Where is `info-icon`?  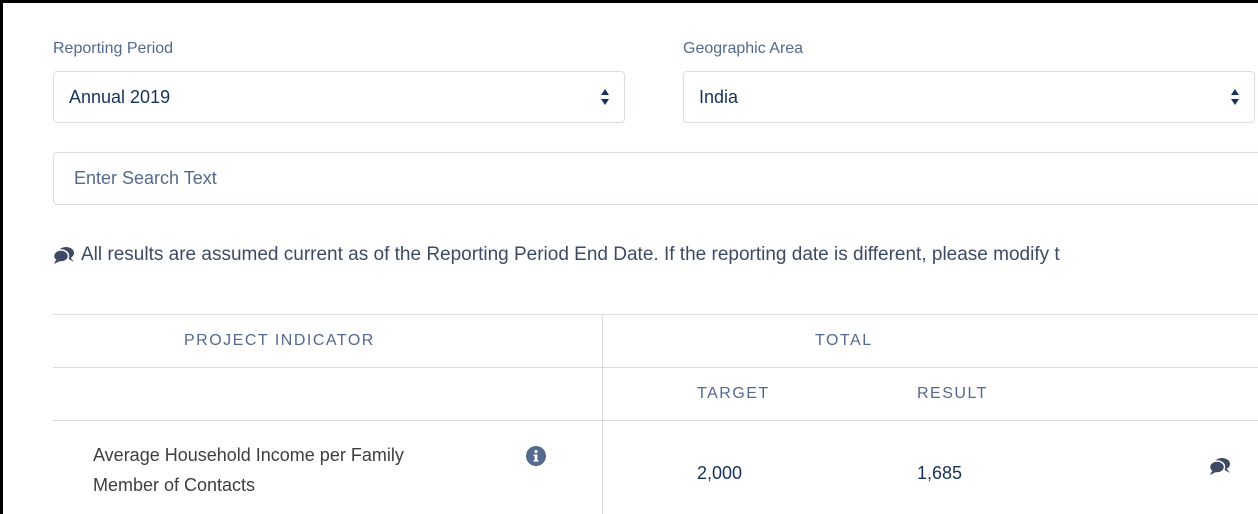
info-icon is located at coordinates (536, 456).